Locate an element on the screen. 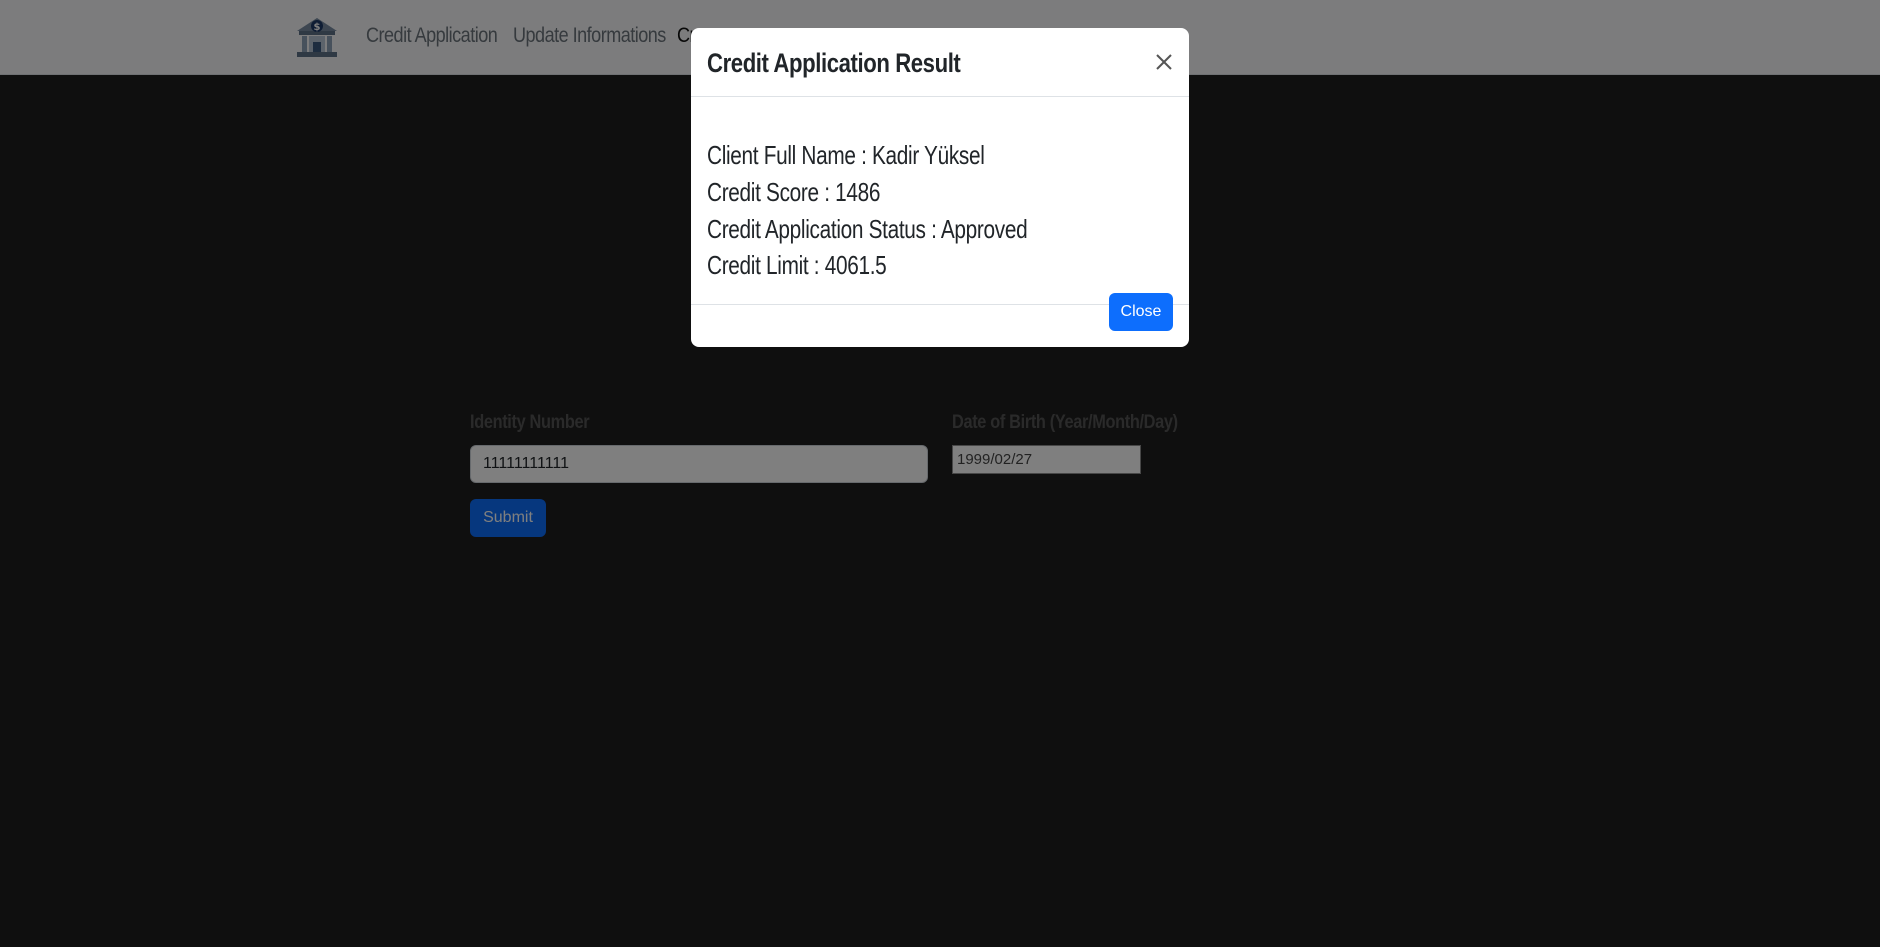 This screenshot has height=947, width=1880. credit-limit: Credit Limit : 4061.5 is located at coordinates (797, 265).